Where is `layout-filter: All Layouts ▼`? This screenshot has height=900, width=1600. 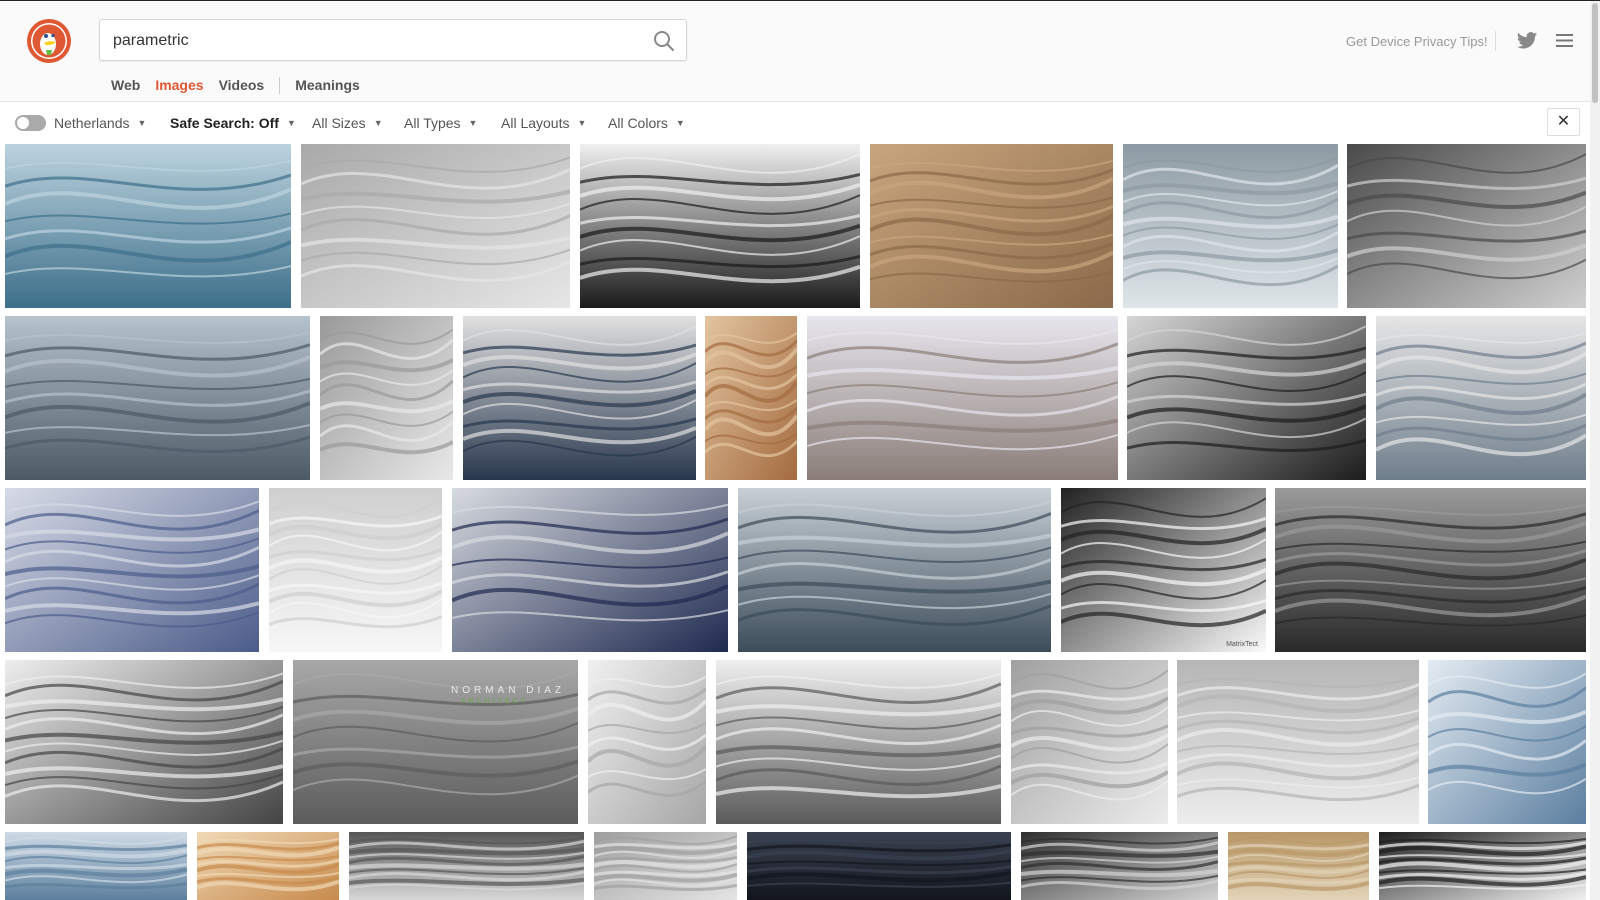 layout-filter: All Layouts ▼ is located at coordinates (543, 123).